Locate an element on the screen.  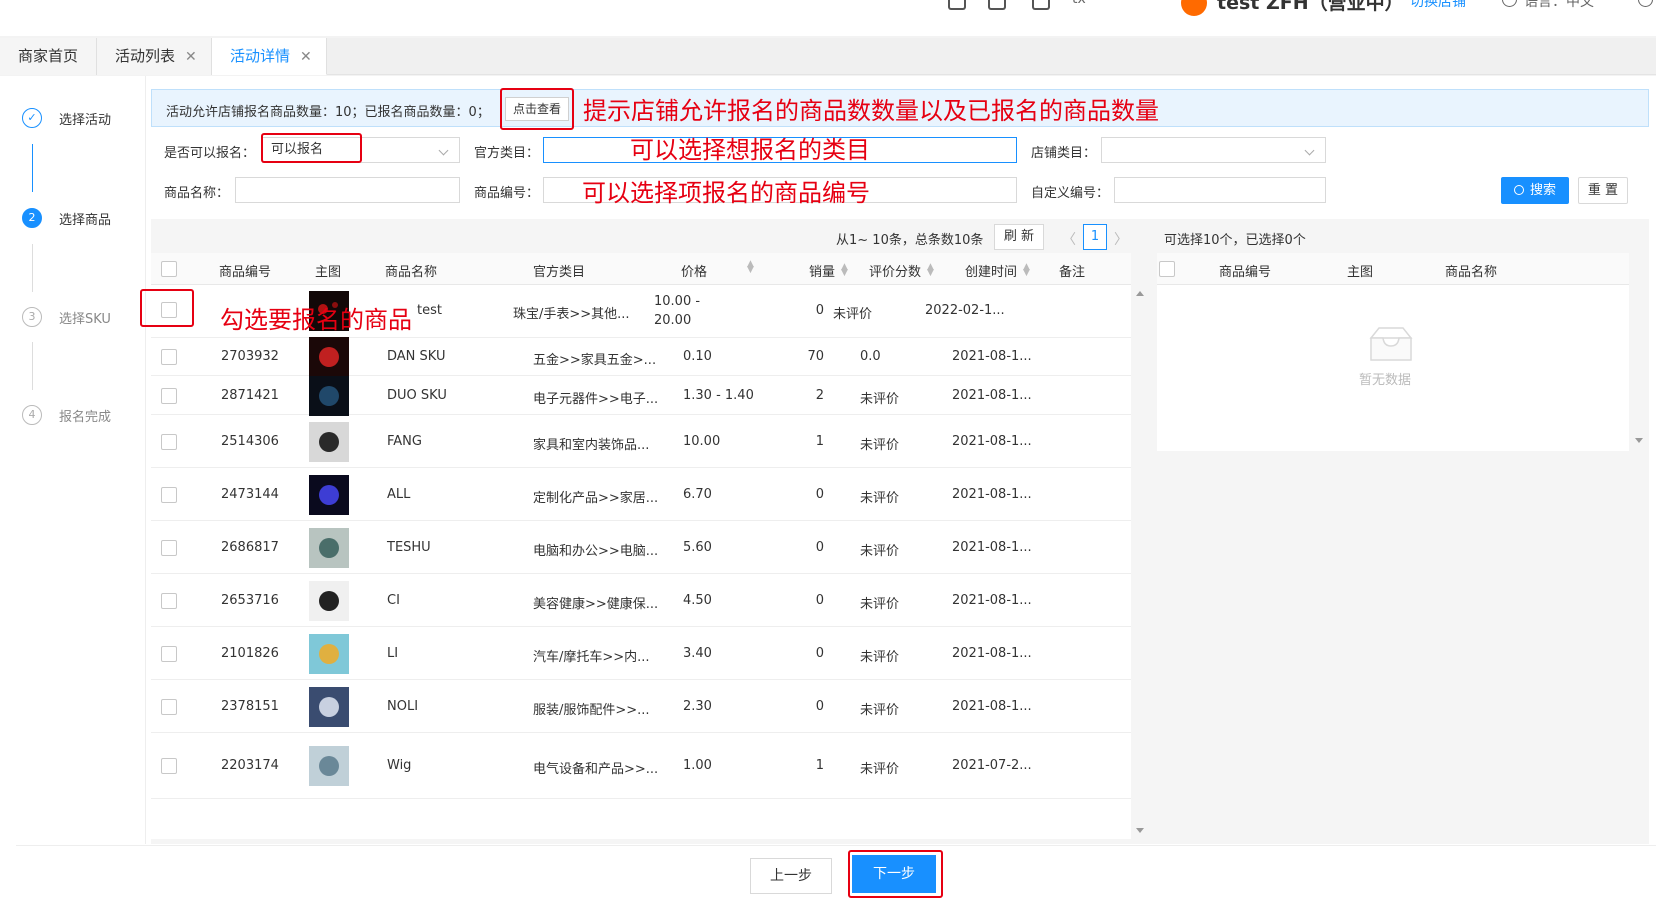
custom-code-input is located at coordinates (1220, 190).